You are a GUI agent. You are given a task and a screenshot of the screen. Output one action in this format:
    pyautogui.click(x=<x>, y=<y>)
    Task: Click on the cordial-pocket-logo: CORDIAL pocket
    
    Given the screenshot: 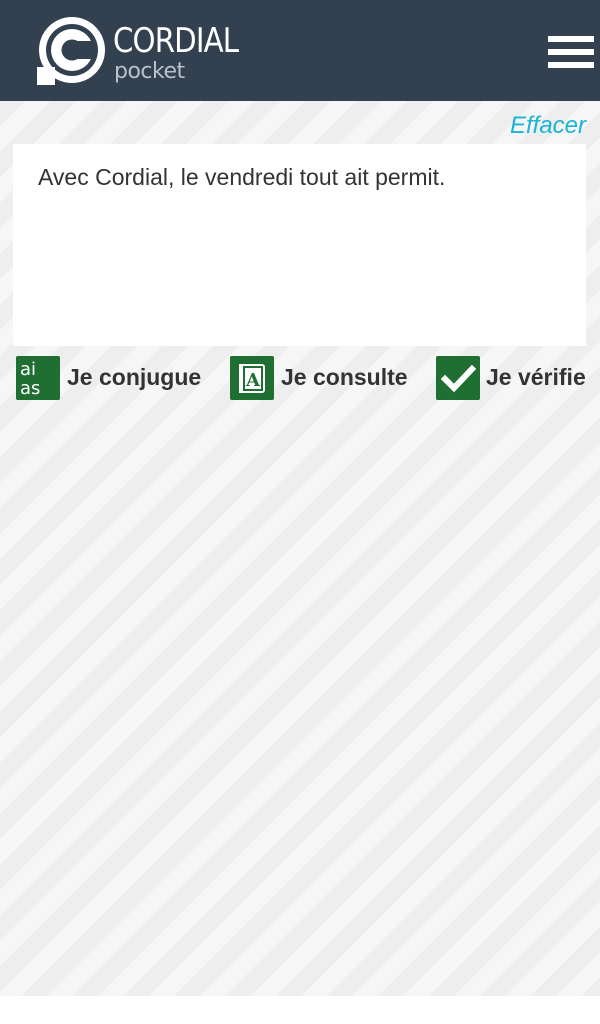 What is the action you would take?
    pyautogui.click(x=138, y=52)
    